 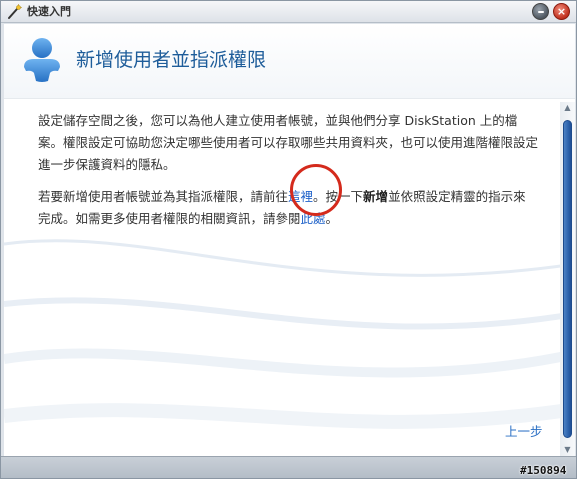 What do you see at coordinates (316, 190) in the screenshot?
I see `annotation-circle` at bounding box center [316, 190].